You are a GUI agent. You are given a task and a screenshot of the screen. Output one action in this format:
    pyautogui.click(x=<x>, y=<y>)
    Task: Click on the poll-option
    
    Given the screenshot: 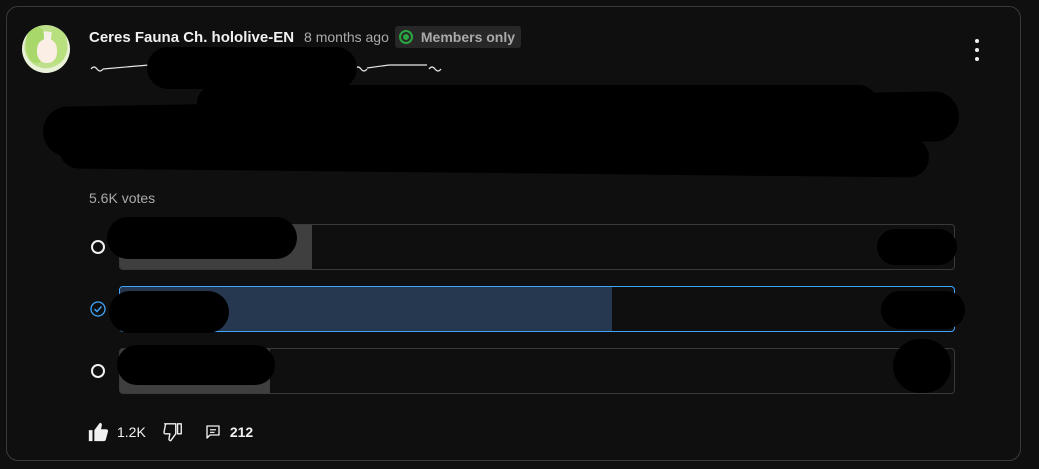 What is the action you would take?
    pyautogui.click(x=537, y=309)
    